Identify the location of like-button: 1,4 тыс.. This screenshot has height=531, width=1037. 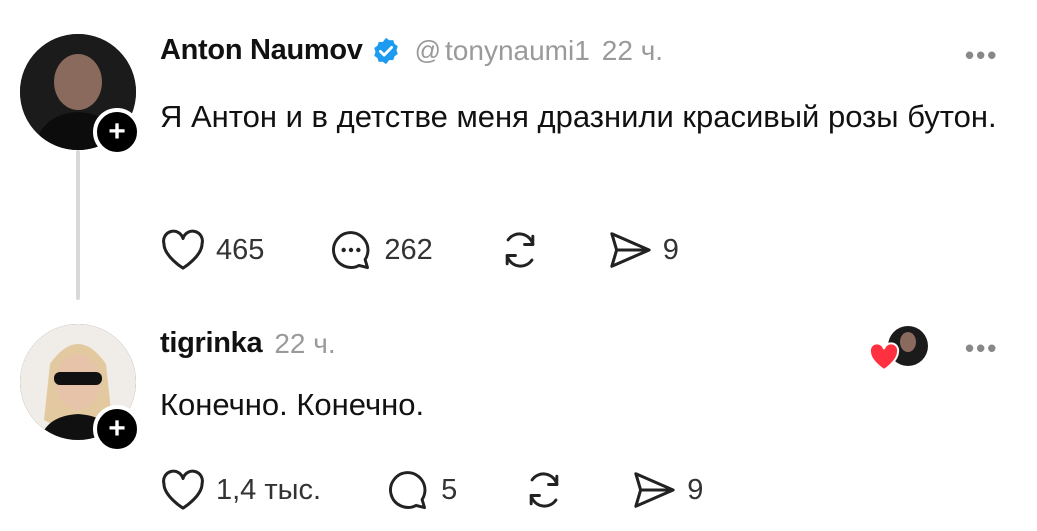
(240, 490).